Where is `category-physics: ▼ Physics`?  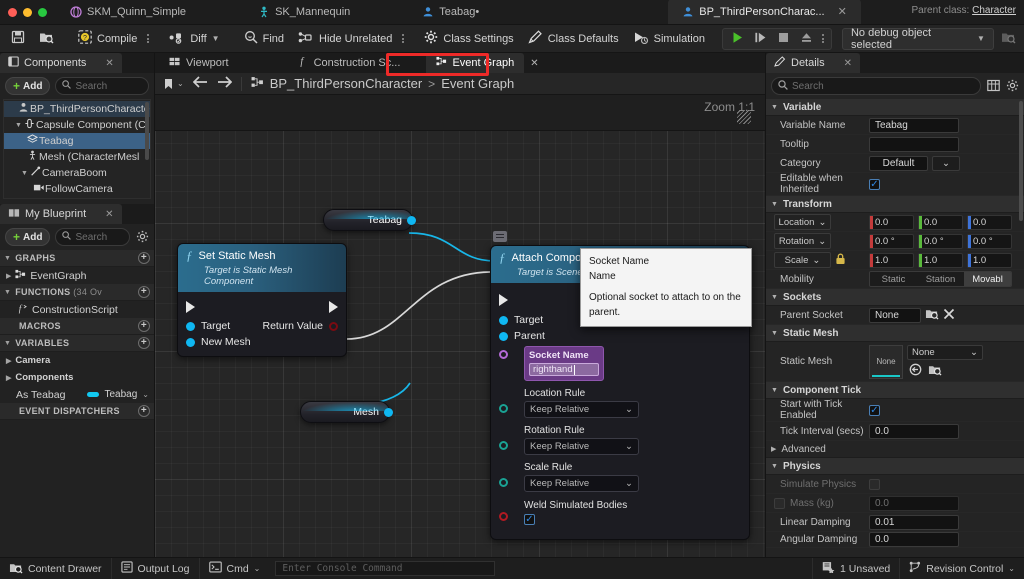
category-physics: ▼ Physics is located at coordinates (895, 466).